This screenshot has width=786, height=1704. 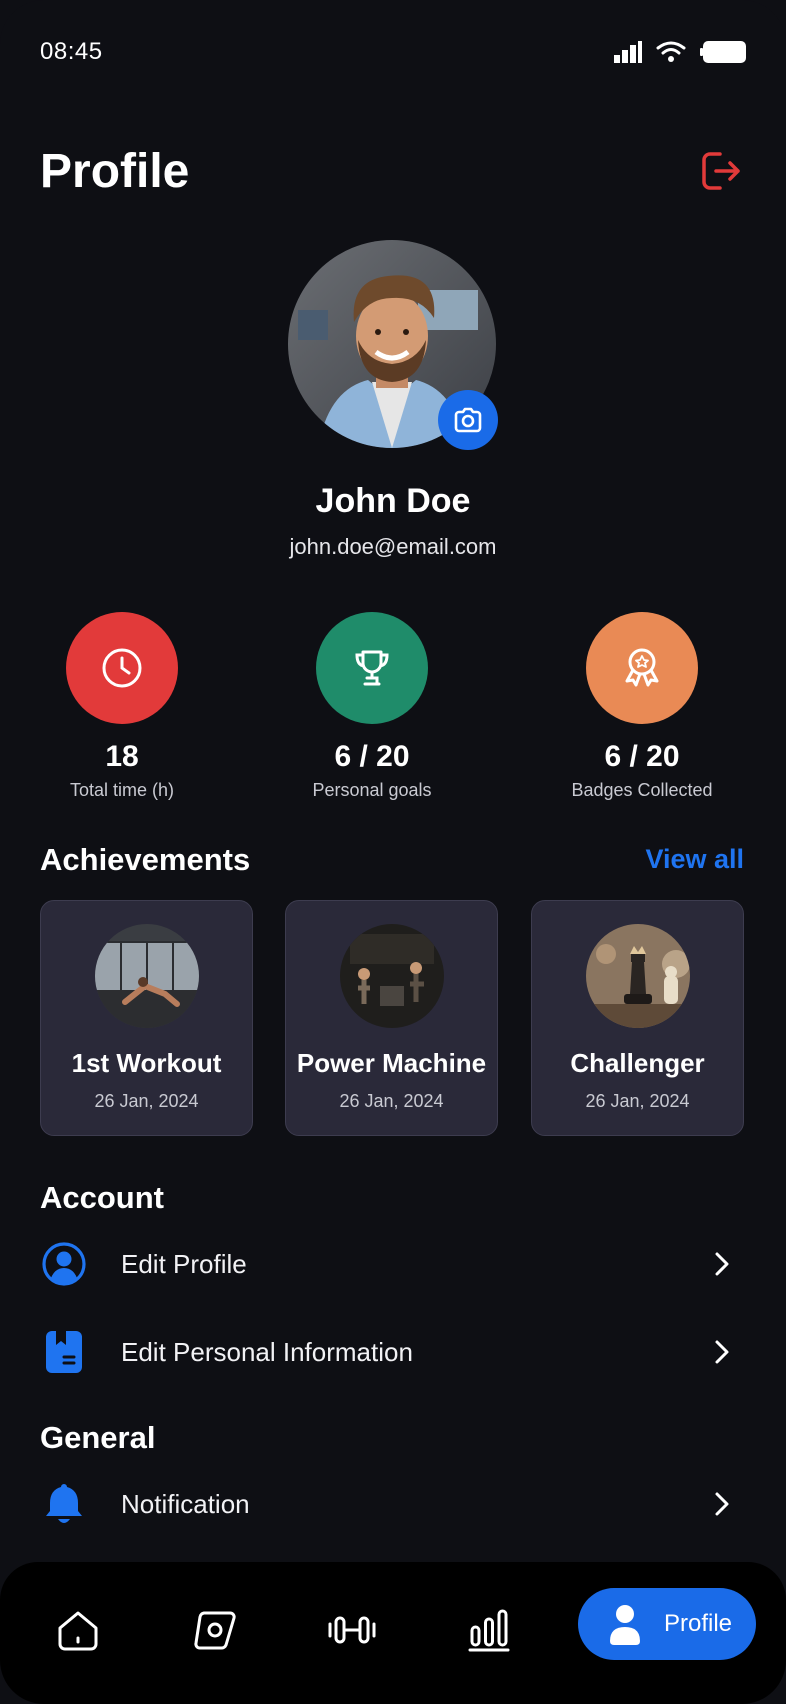 I want to click on stat-label: Total time (h), so click(x=122, y=790).